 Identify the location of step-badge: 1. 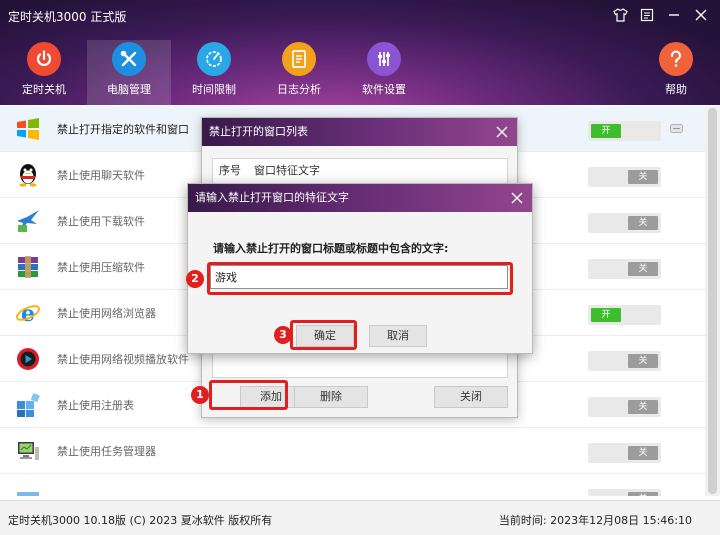
(200, 395).